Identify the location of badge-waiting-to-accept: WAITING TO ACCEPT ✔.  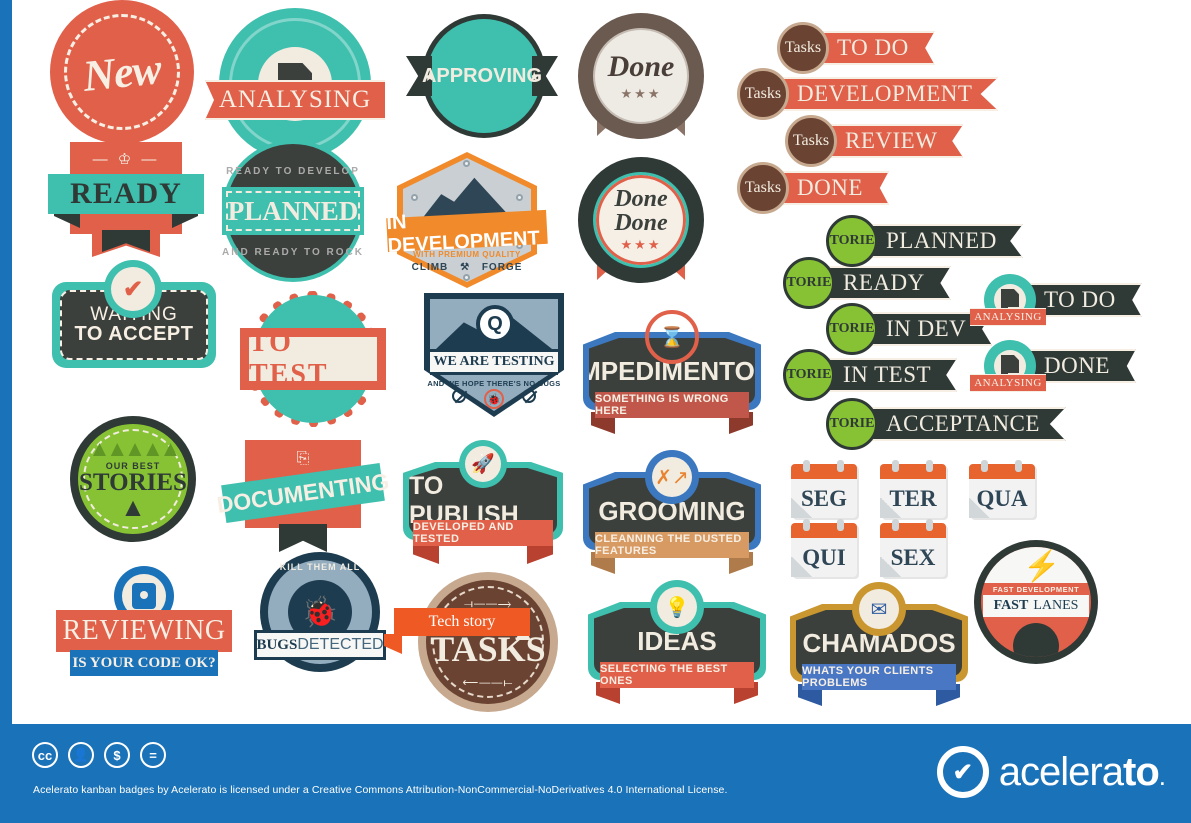
(134, 316).